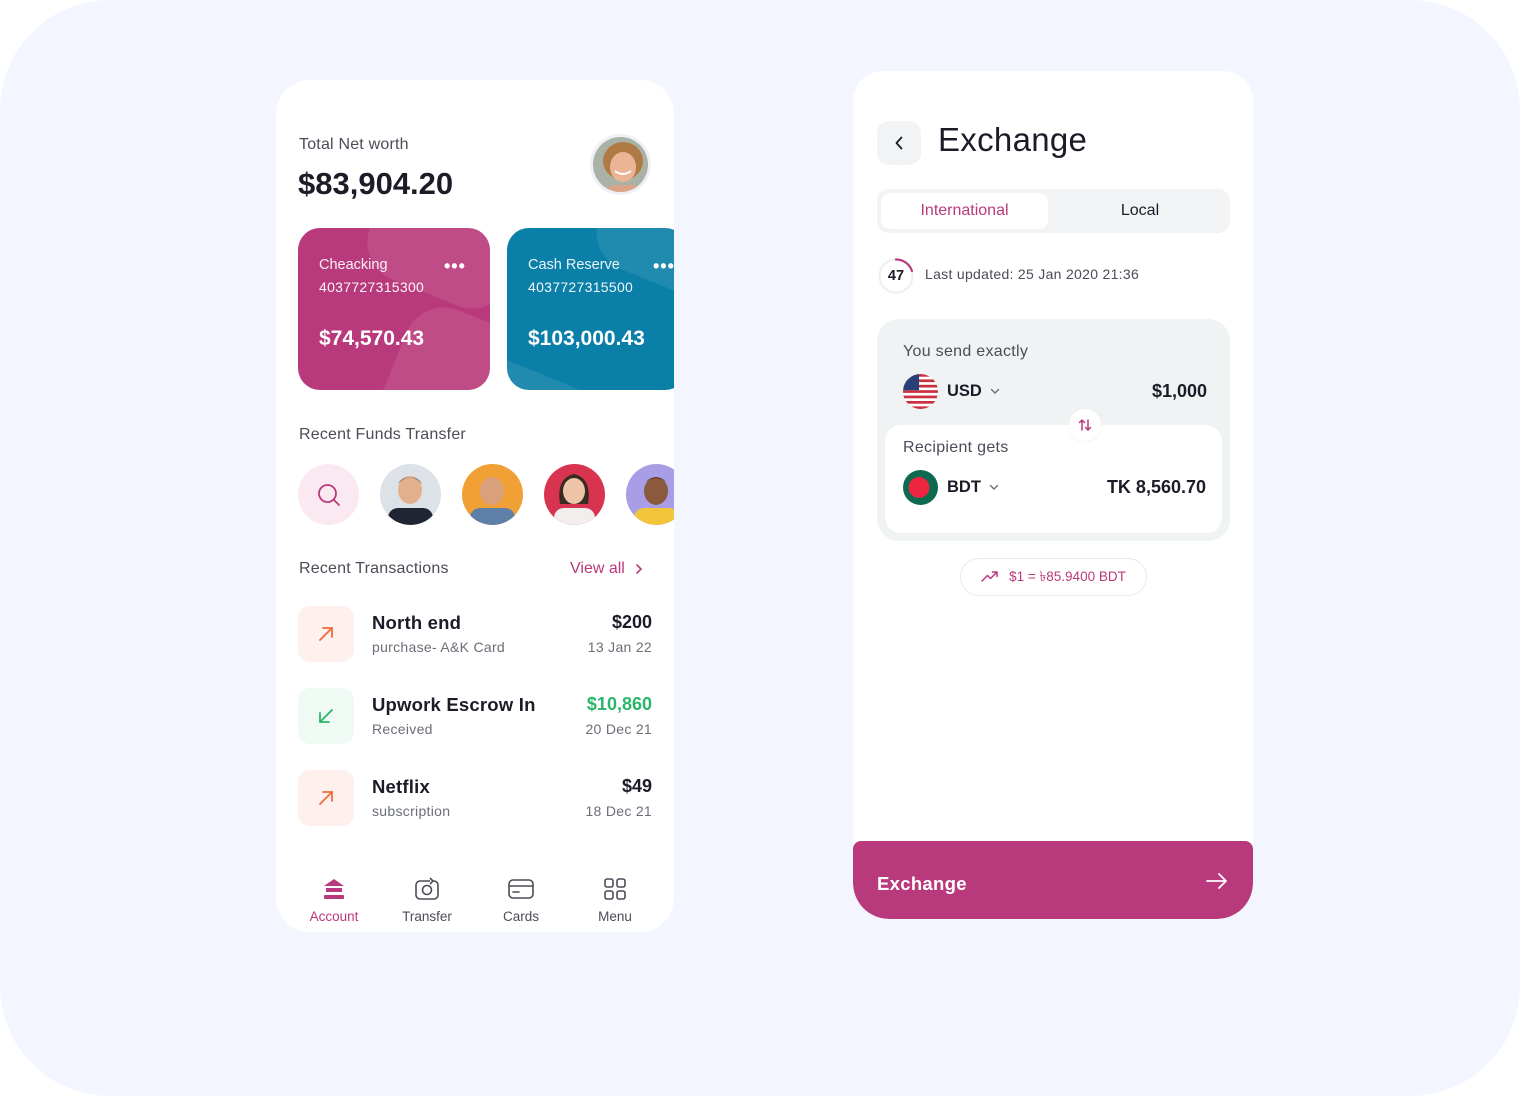 Image resolution: width=1520 pixels, height=1096 pixels. I want to click on send-label: You send exactly, so click(966, 351).